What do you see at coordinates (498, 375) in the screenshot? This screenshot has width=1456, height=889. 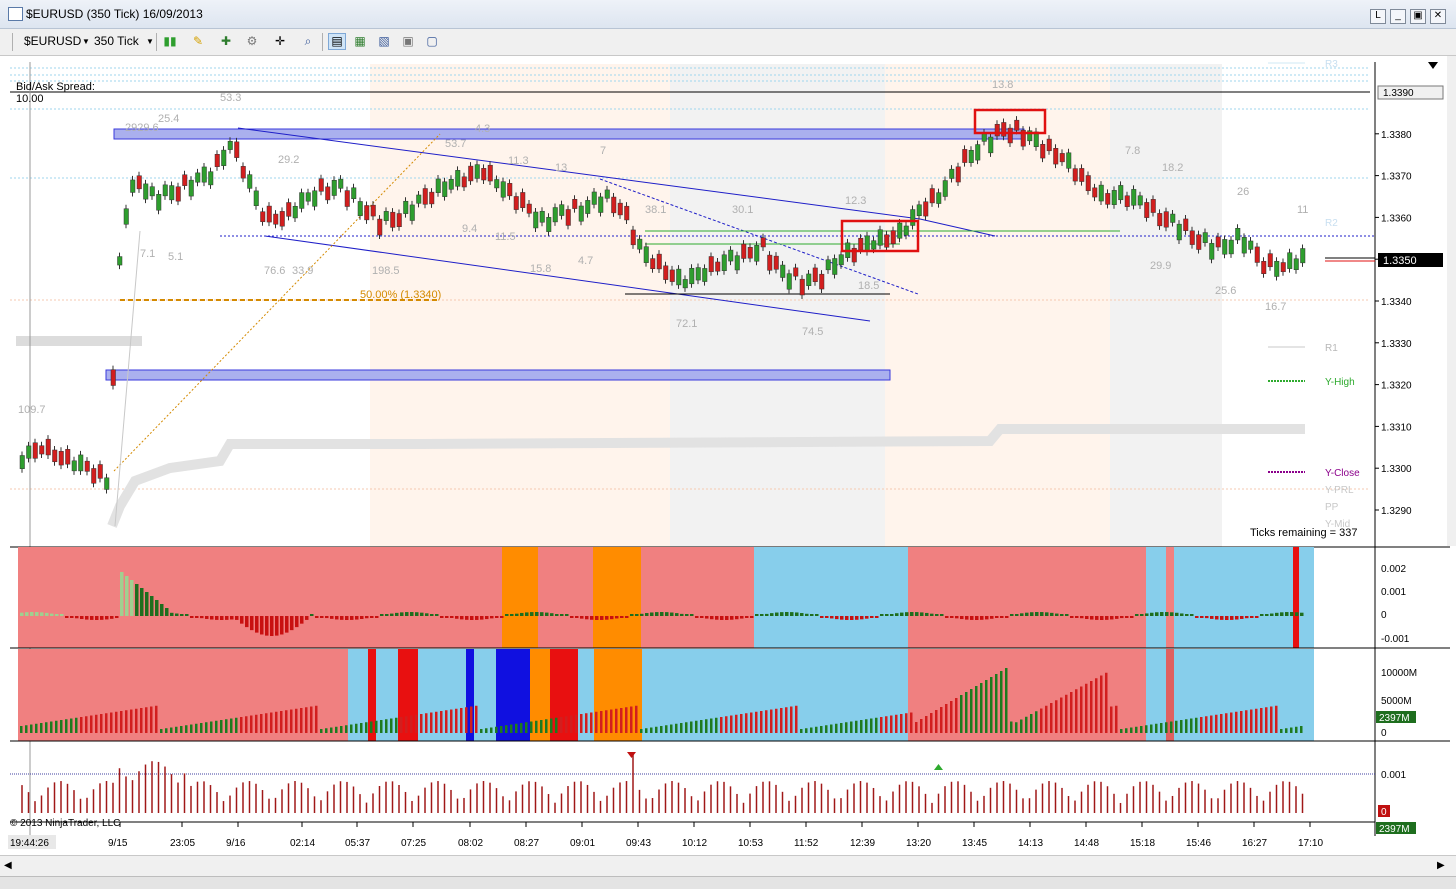 I see `demand-zone` at bounding box center [498, 375].